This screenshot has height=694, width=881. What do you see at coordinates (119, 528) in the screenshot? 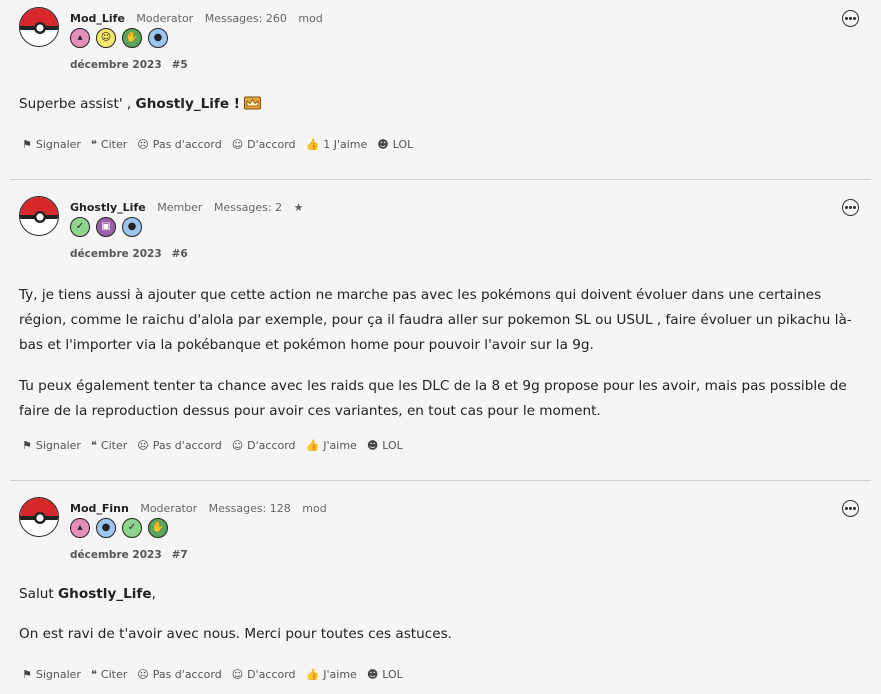
I see `badge-row: ▴ ● ✓ ✋` at bounding box center [119, 528].